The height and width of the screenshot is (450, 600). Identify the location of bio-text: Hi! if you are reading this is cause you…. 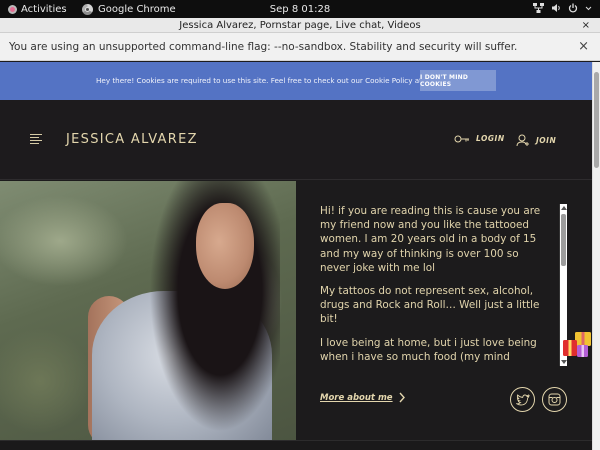
(431, 285).